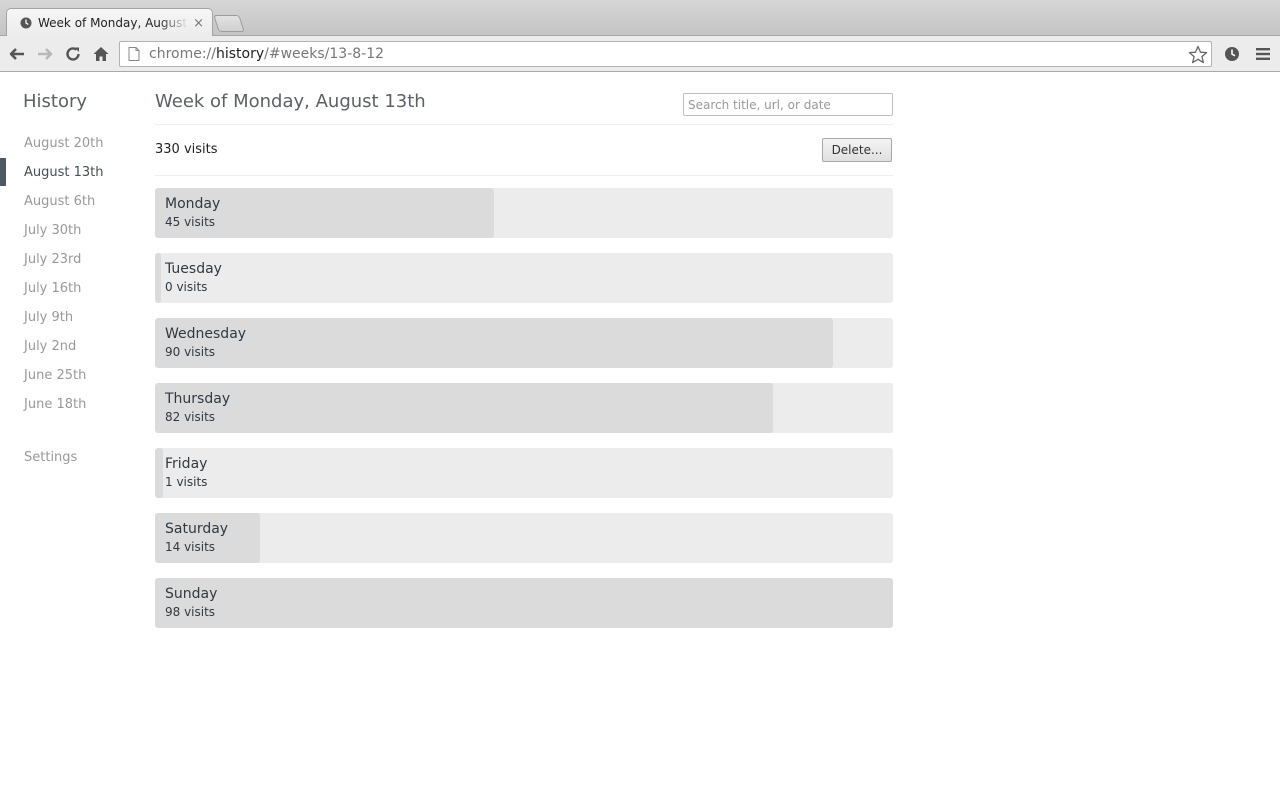 The image size is (1280, 800). What do you see at coordinates (186, 482) in the screenshot?
I see `day-visits: 1 visits` at bounding box center [186, 482].